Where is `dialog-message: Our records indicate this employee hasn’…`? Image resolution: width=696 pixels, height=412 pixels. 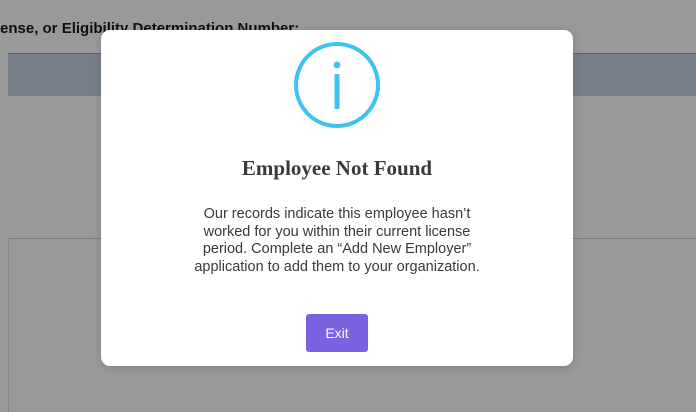
dialog-message: Our records indicate this employee hasn’… is located at coordinates (337, 241).